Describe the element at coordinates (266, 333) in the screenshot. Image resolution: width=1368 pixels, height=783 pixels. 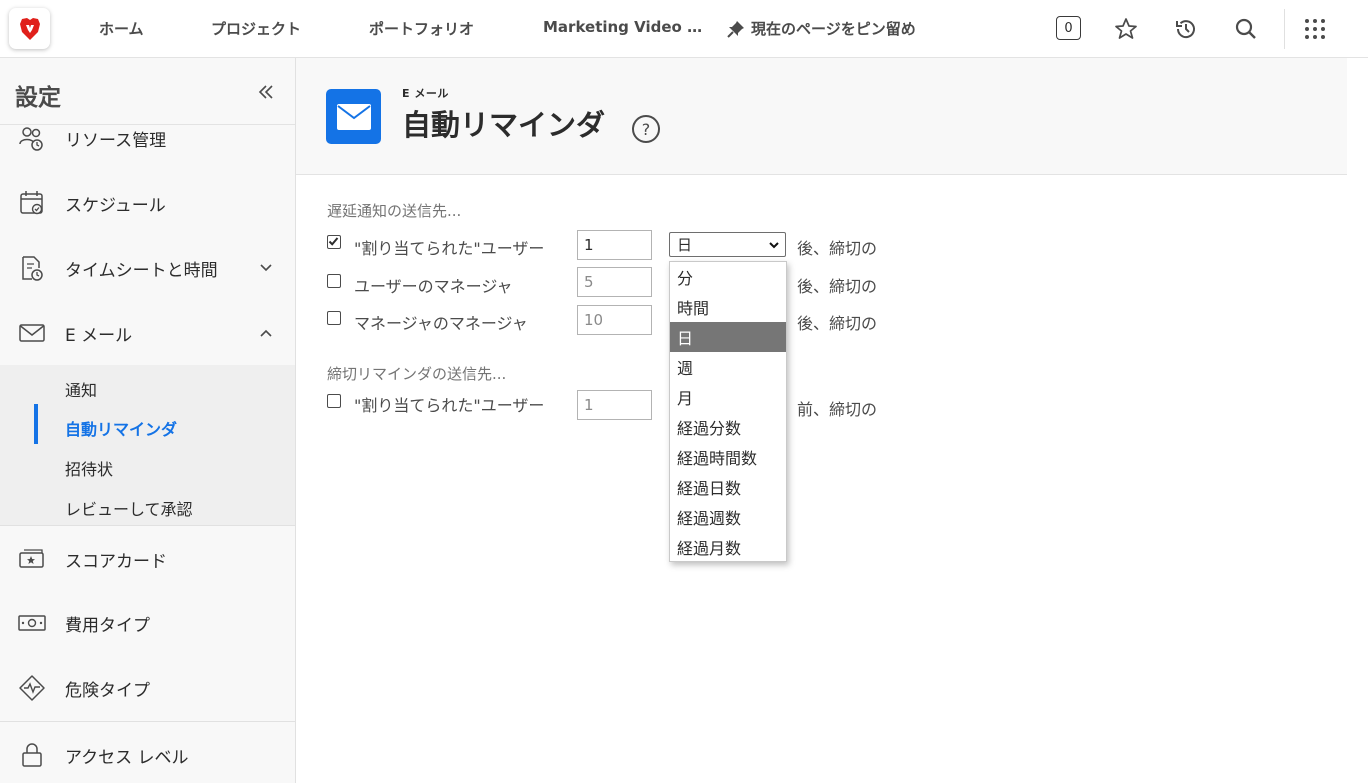
I see `chevron-up-icon` at that location.